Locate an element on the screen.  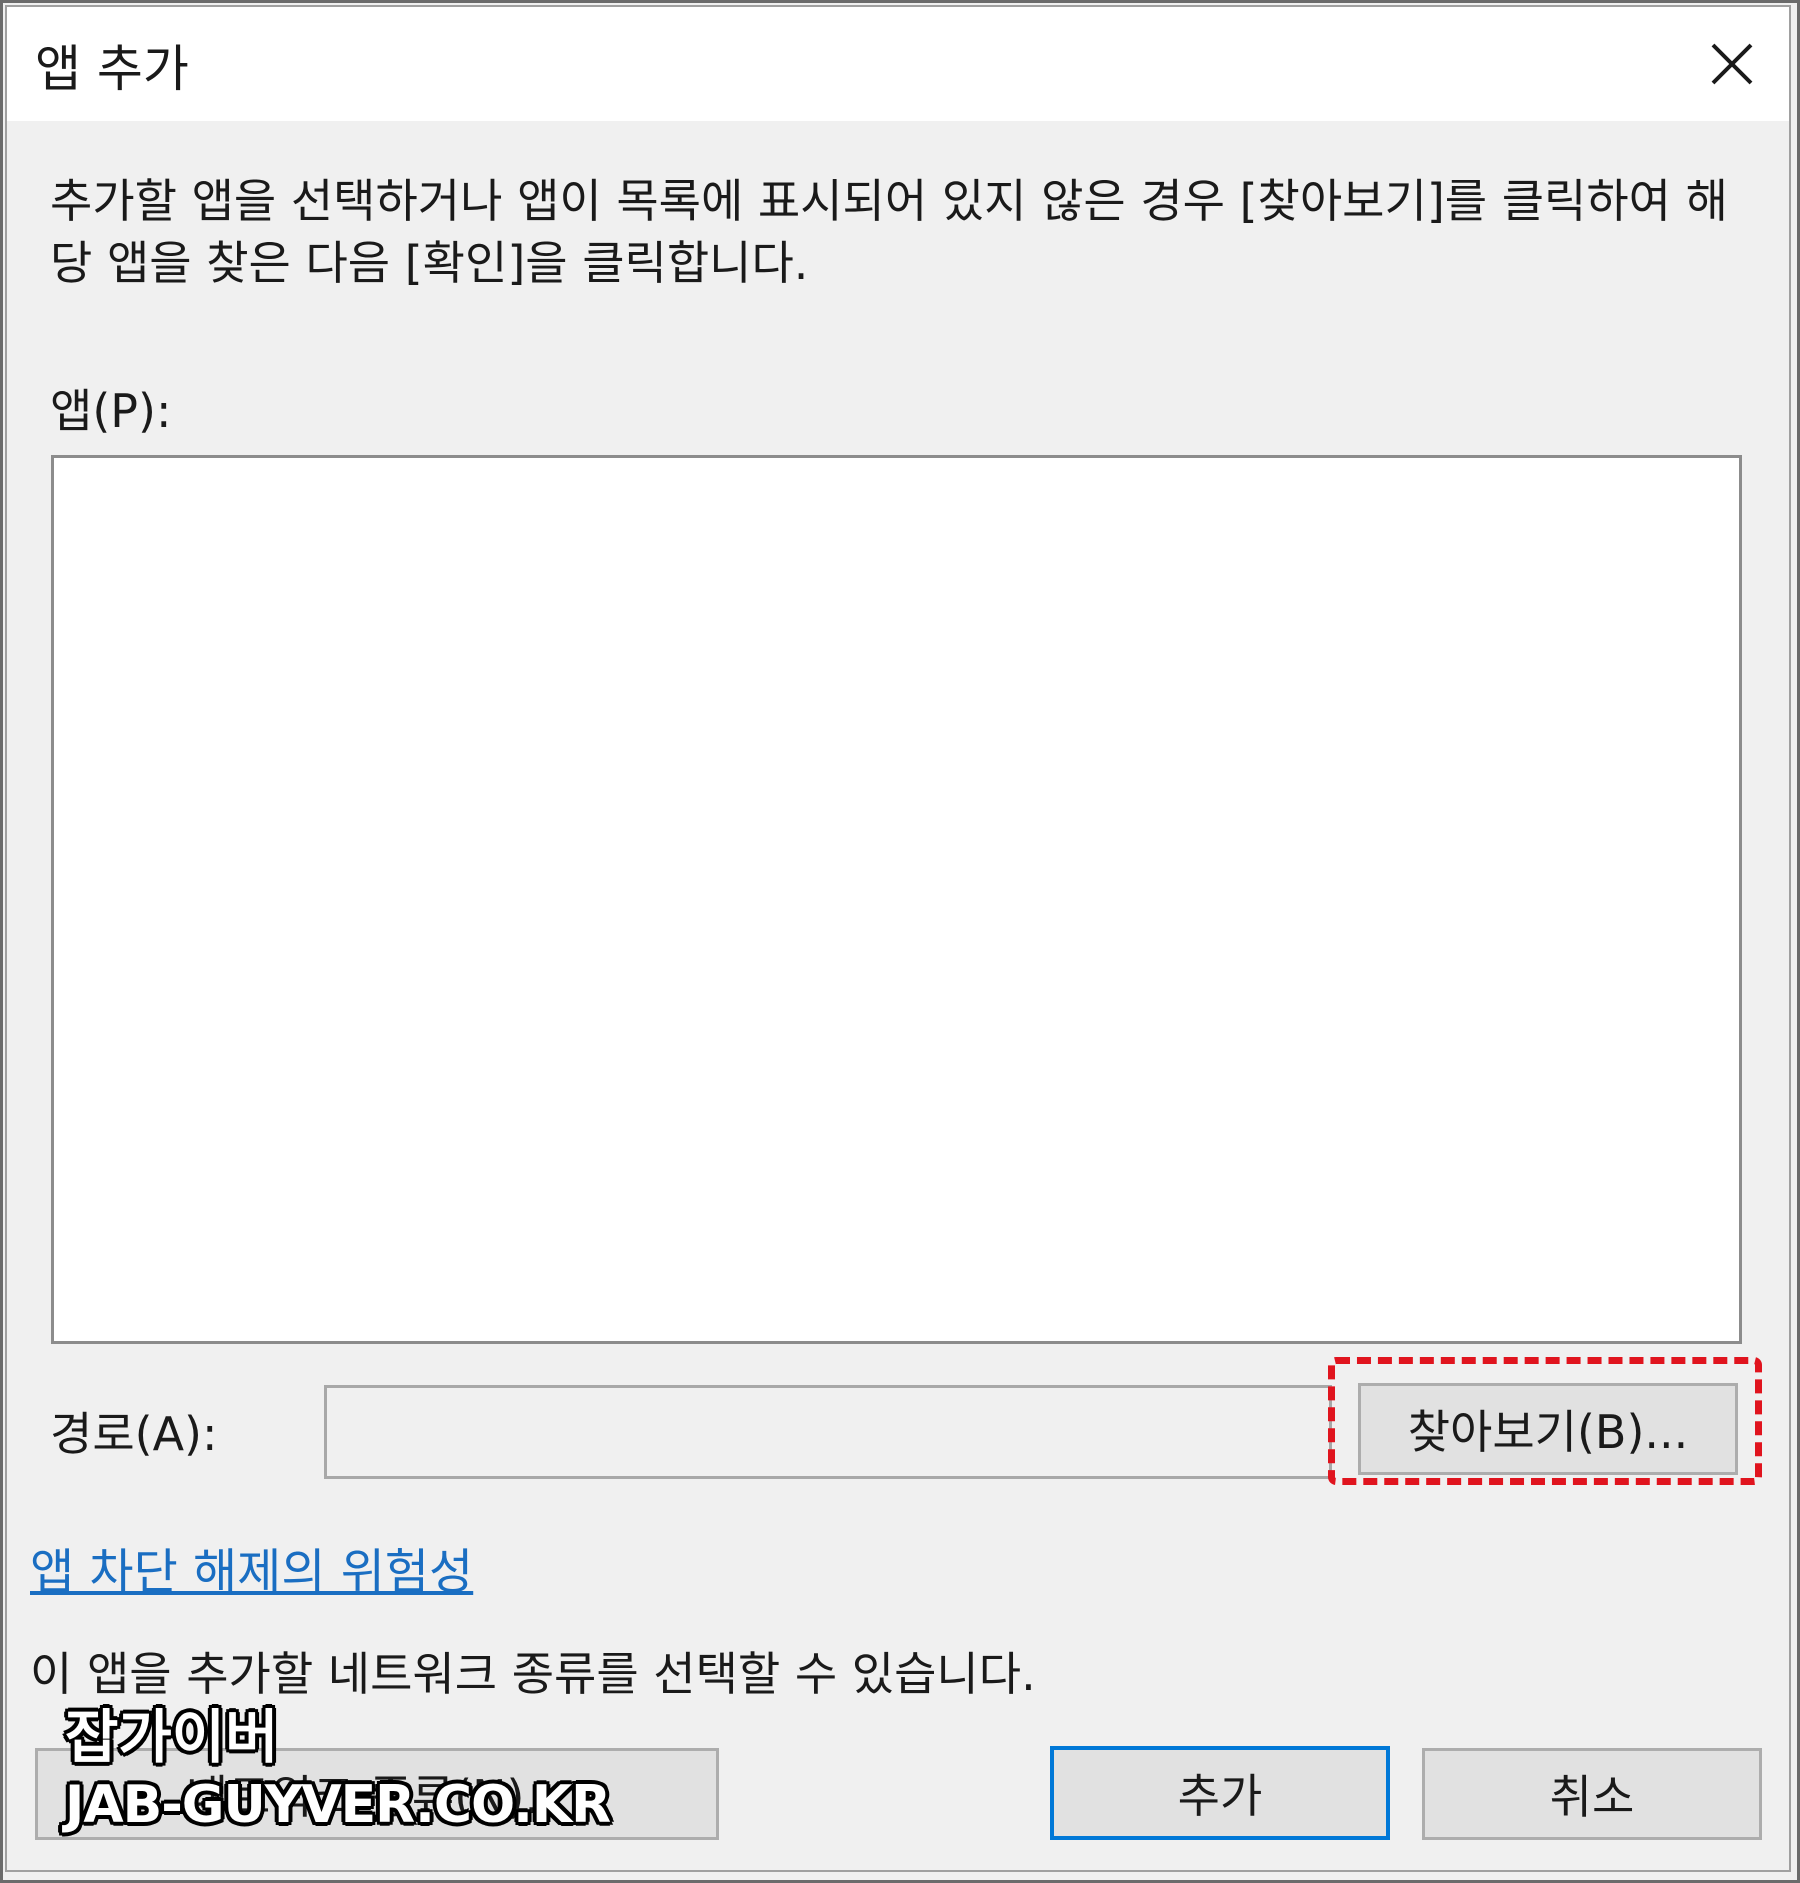
close-icon is located at coordinates (1732, 64).